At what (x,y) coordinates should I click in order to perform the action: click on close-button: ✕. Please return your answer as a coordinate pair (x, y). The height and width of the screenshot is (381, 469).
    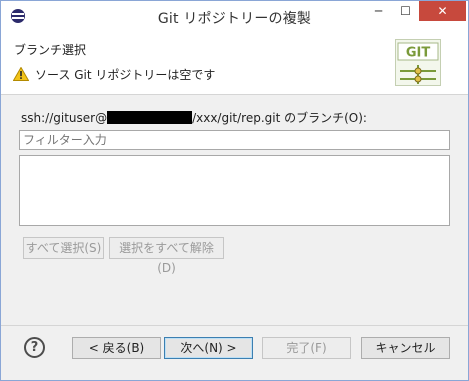
    Looking at the image, I should click on (442, 11).